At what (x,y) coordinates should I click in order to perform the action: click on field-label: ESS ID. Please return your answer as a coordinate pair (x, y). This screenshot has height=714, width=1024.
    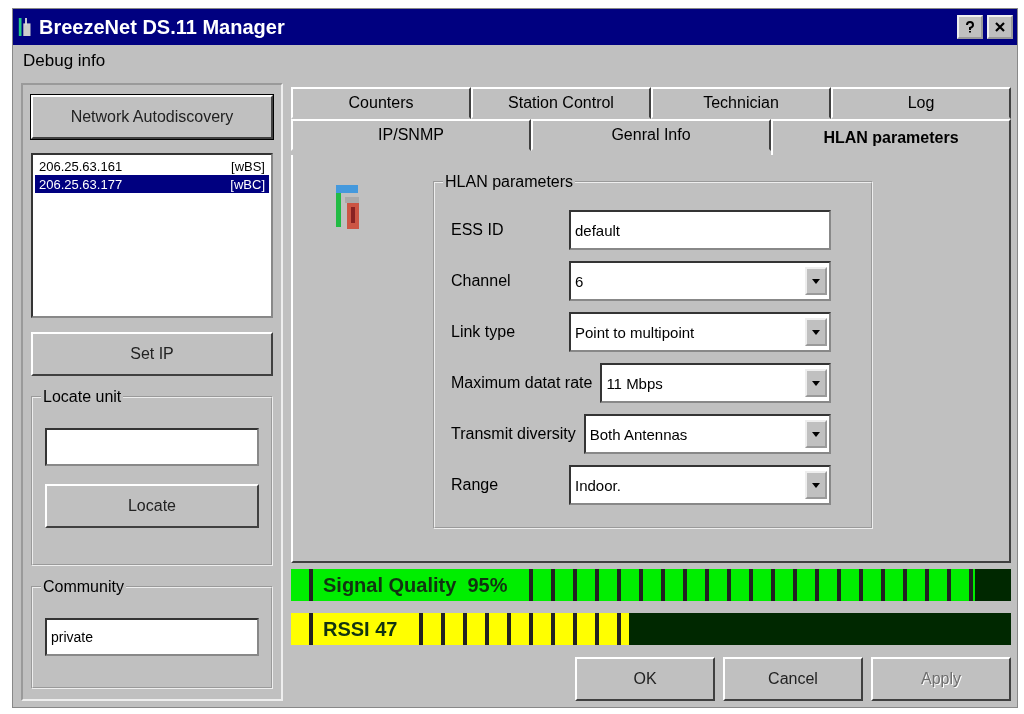
    Looking at the image, I should click on (478, 230).